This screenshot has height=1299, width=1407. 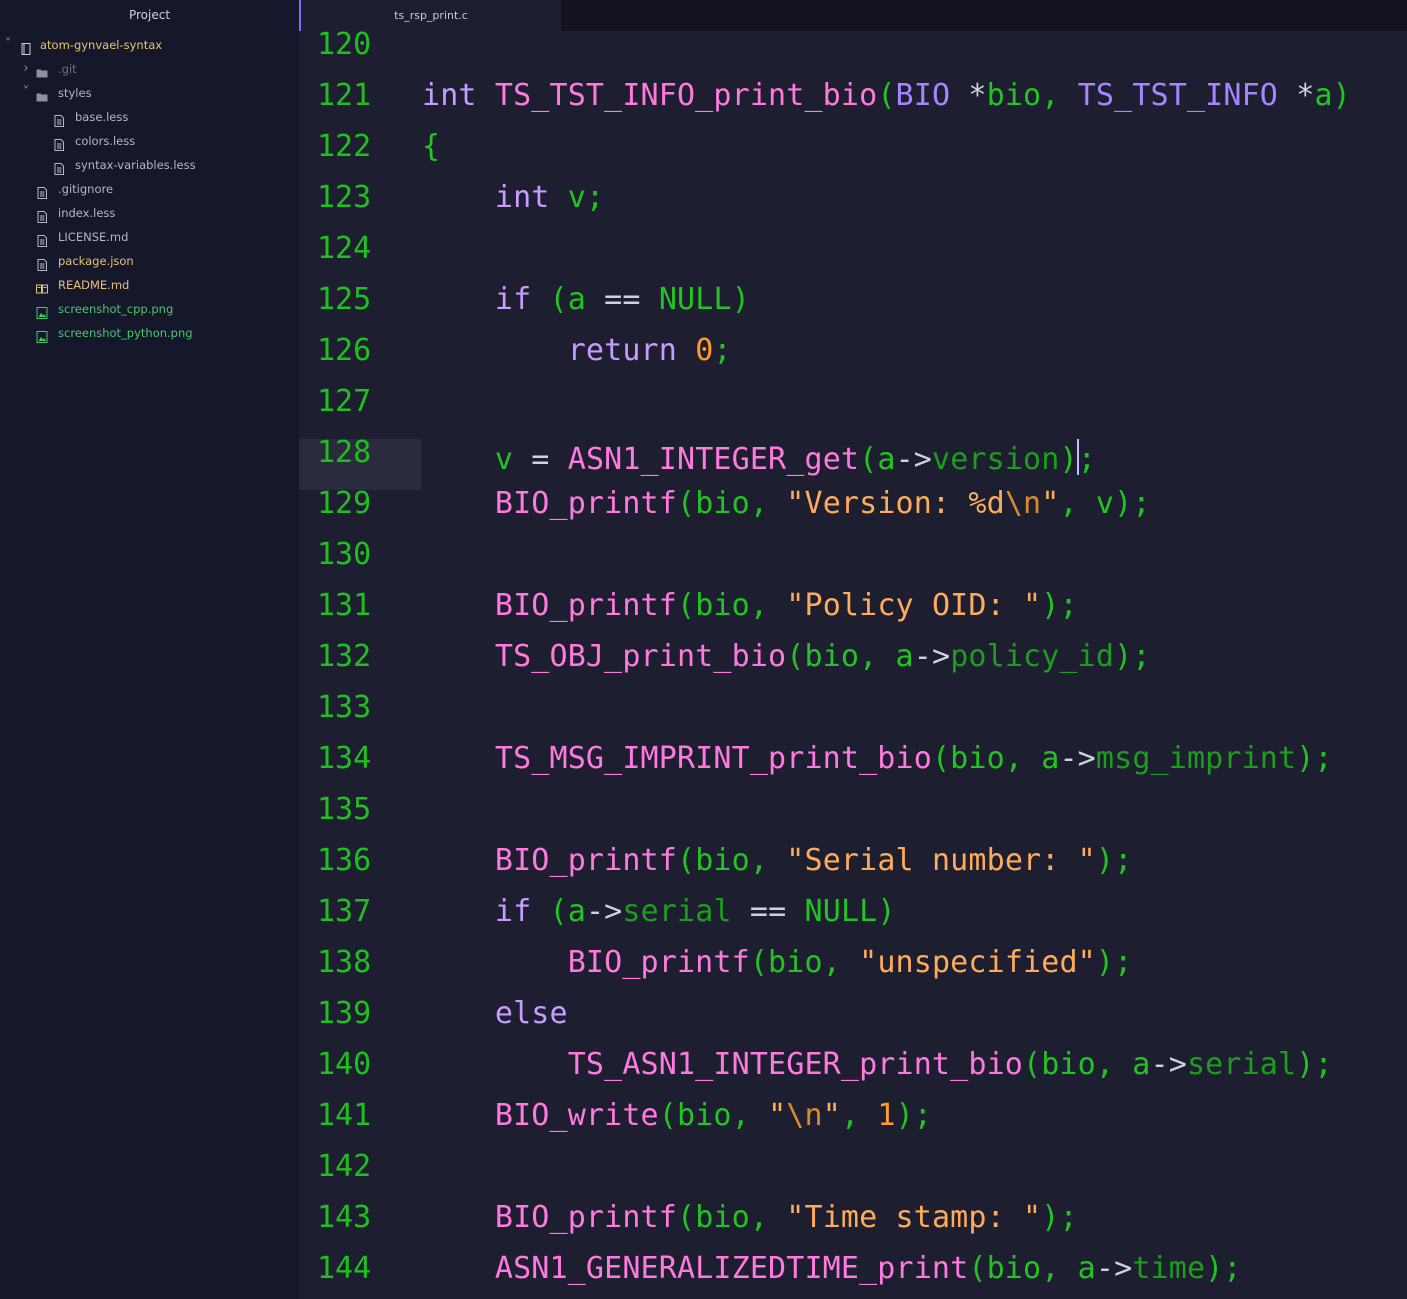 What do you see at coordinates (686, 95) in the screenshot?
I see `function-token: TS_TST_INFO_print_bio` at bounding box center [686, 95].